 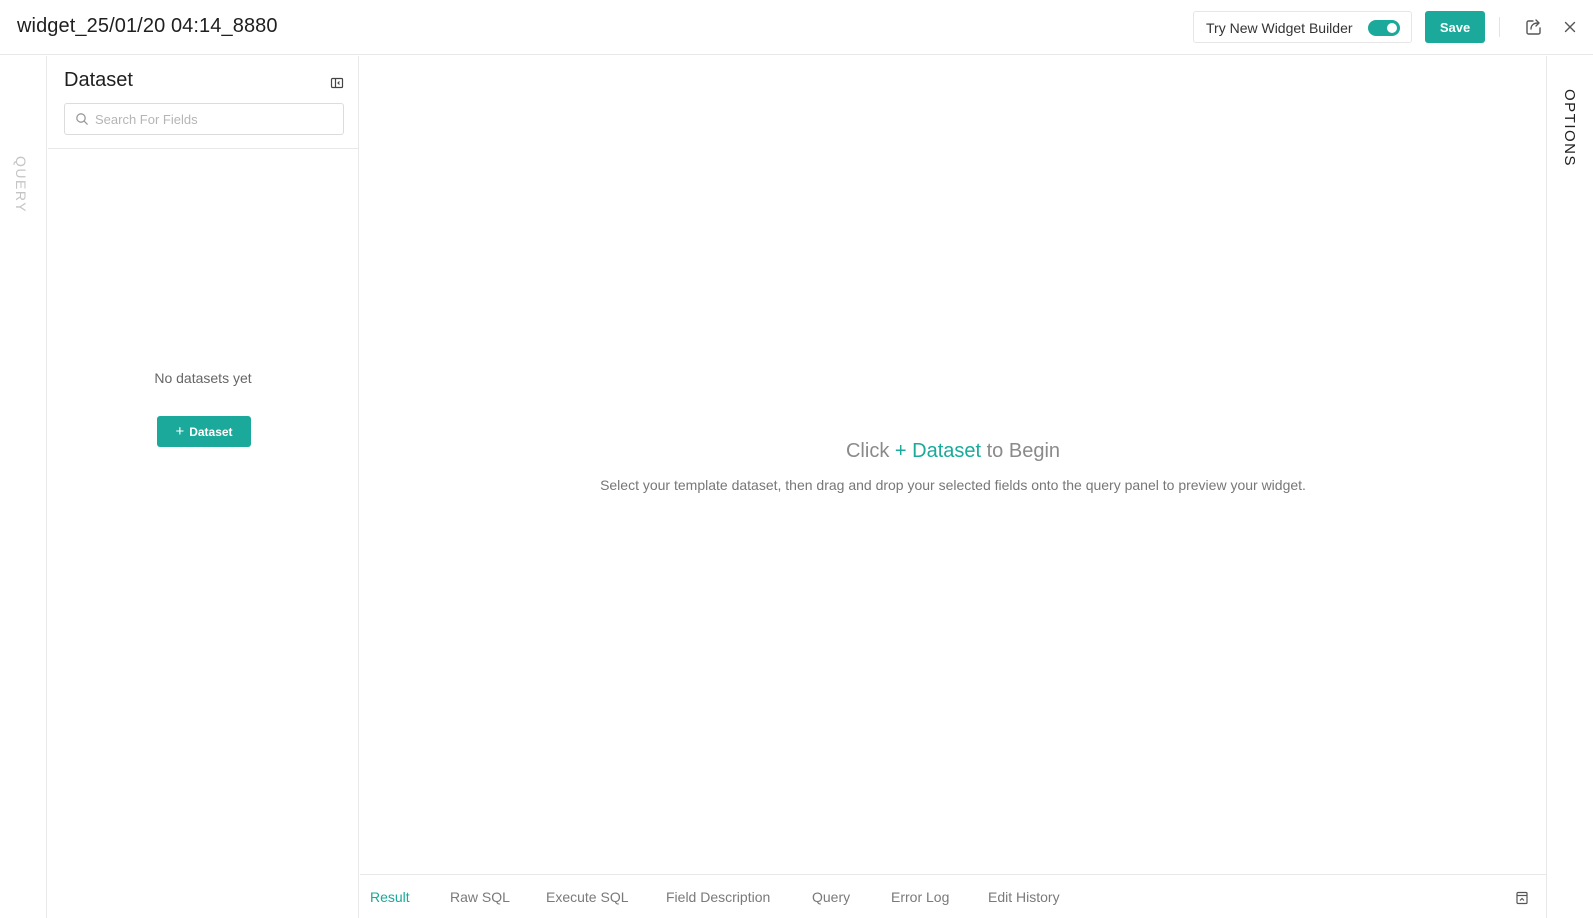 I want to click on tab-query: Query, so click(x=831, y=897).